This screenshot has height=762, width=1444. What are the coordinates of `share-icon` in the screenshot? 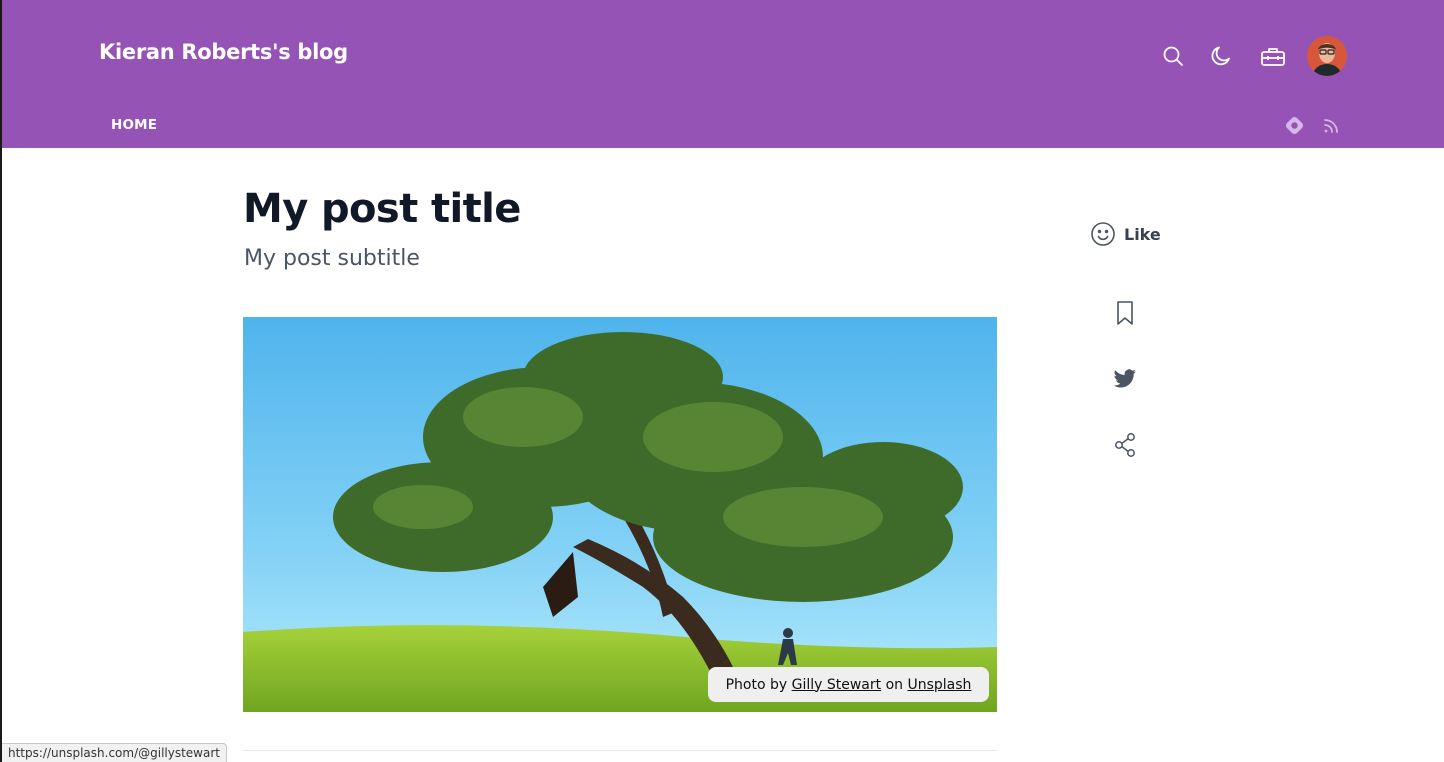 It's located at (1125, 445).